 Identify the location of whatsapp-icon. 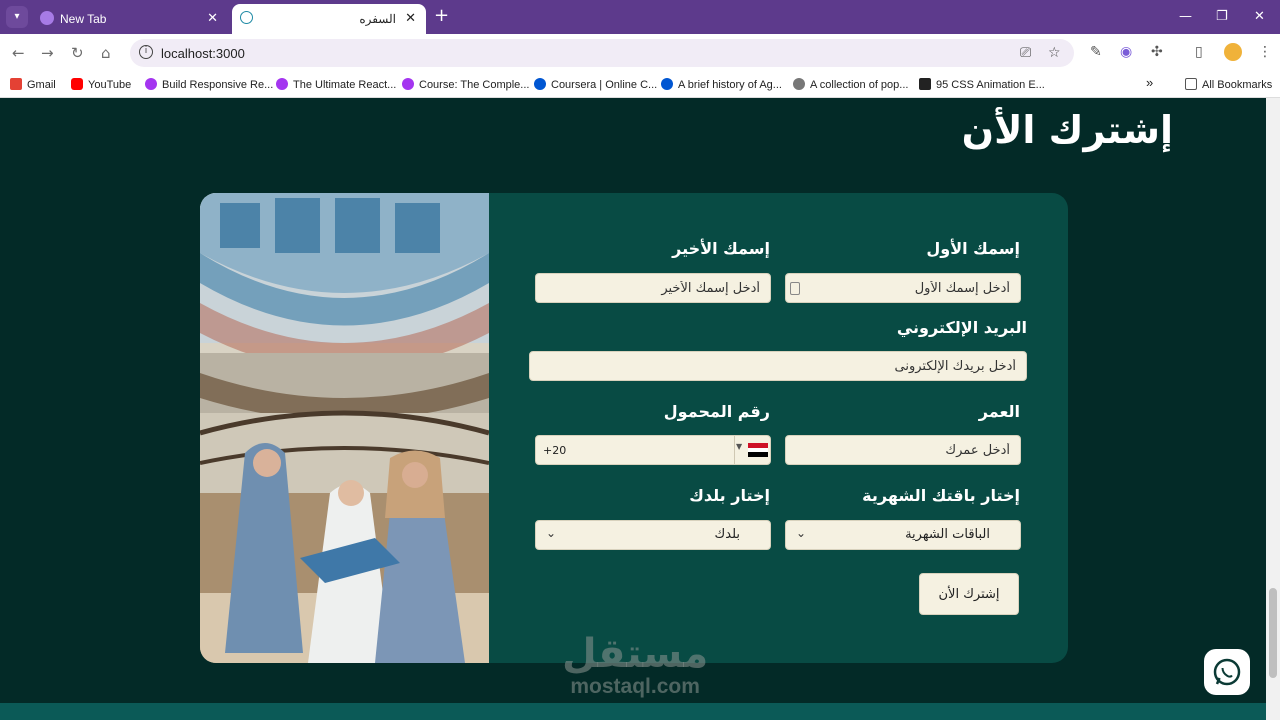
(1227, 672).